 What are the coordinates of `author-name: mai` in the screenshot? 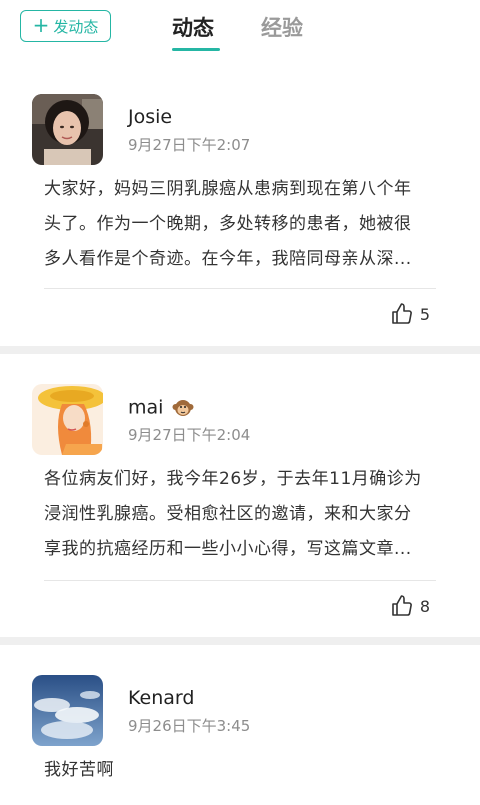 It's located at (161, 408).